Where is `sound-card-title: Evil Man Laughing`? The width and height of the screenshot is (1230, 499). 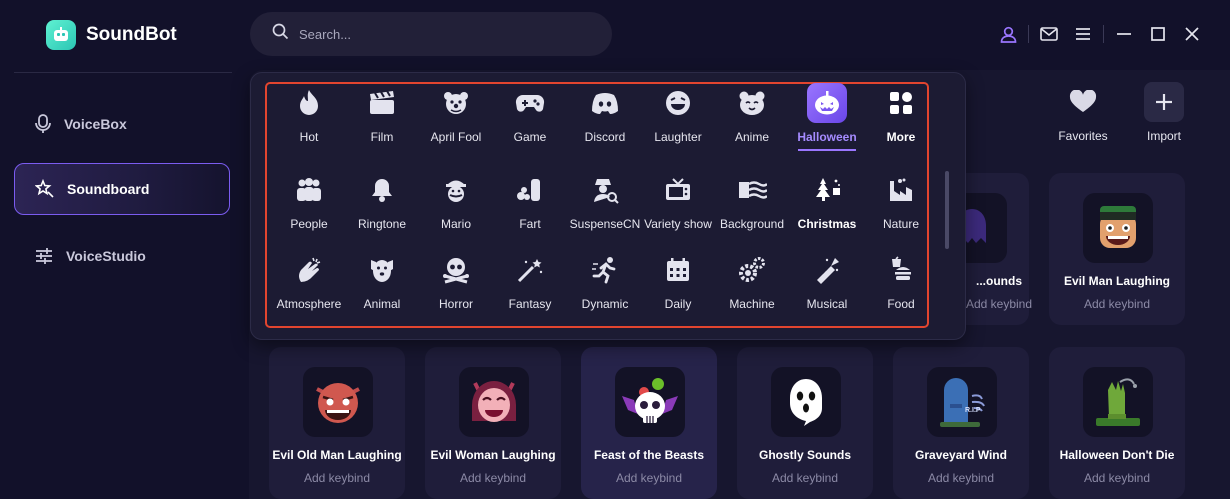 sound-card-title: Evil Man Laughing is located at coordinates (1116, 281).